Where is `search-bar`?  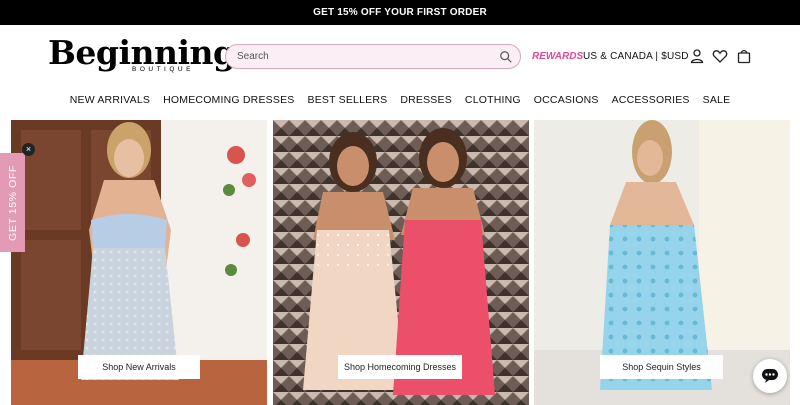
search-bar is located at coordinates (373, 56).